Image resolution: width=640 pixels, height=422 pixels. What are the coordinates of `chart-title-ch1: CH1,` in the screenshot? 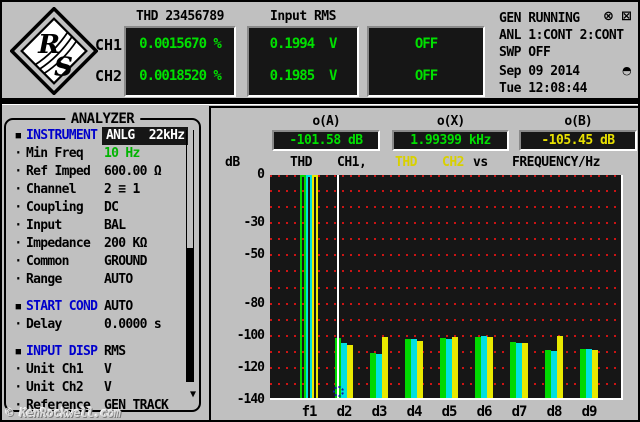 It's located at (352, 162).